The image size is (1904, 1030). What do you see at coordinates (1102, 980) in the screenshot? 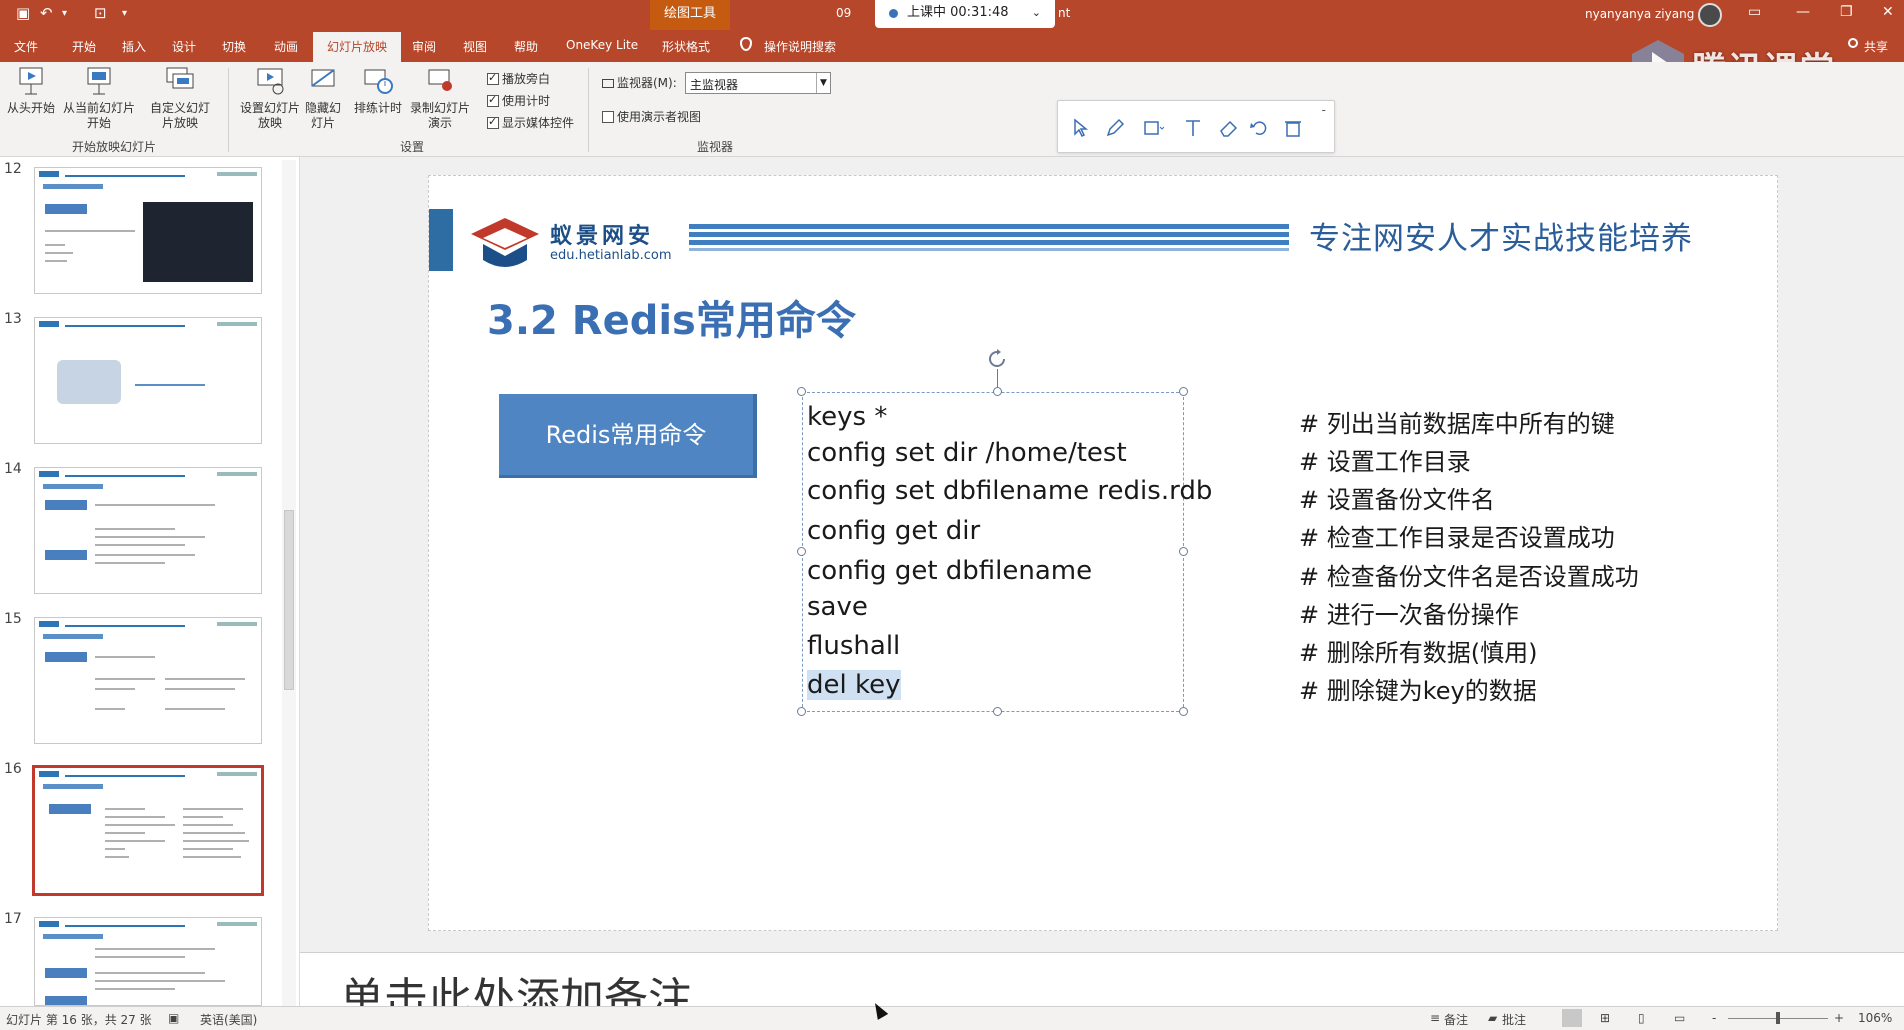
I see `notes-pane: 单击此处添加备注` at bounding box center [1102, 980].